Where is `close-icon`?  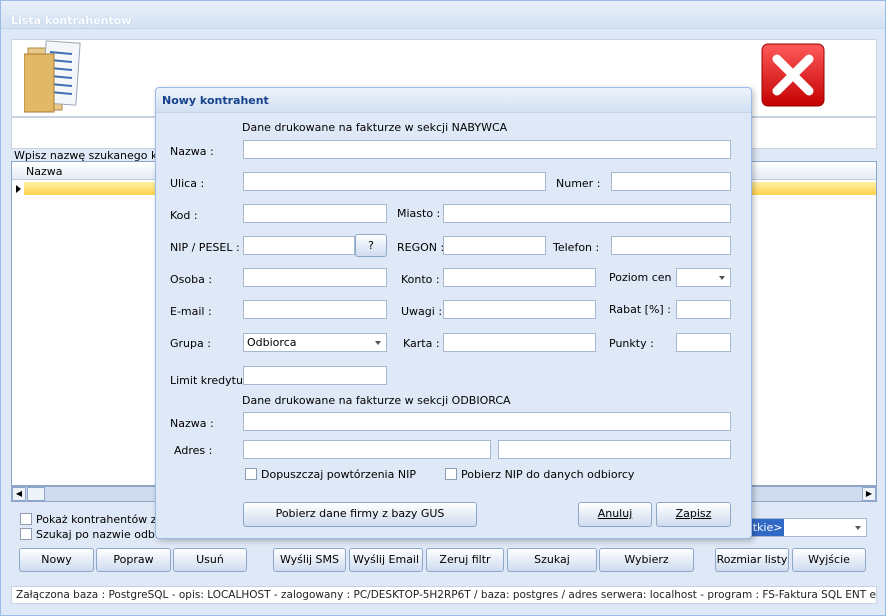
close-icon is located at coordinates (793, 75).